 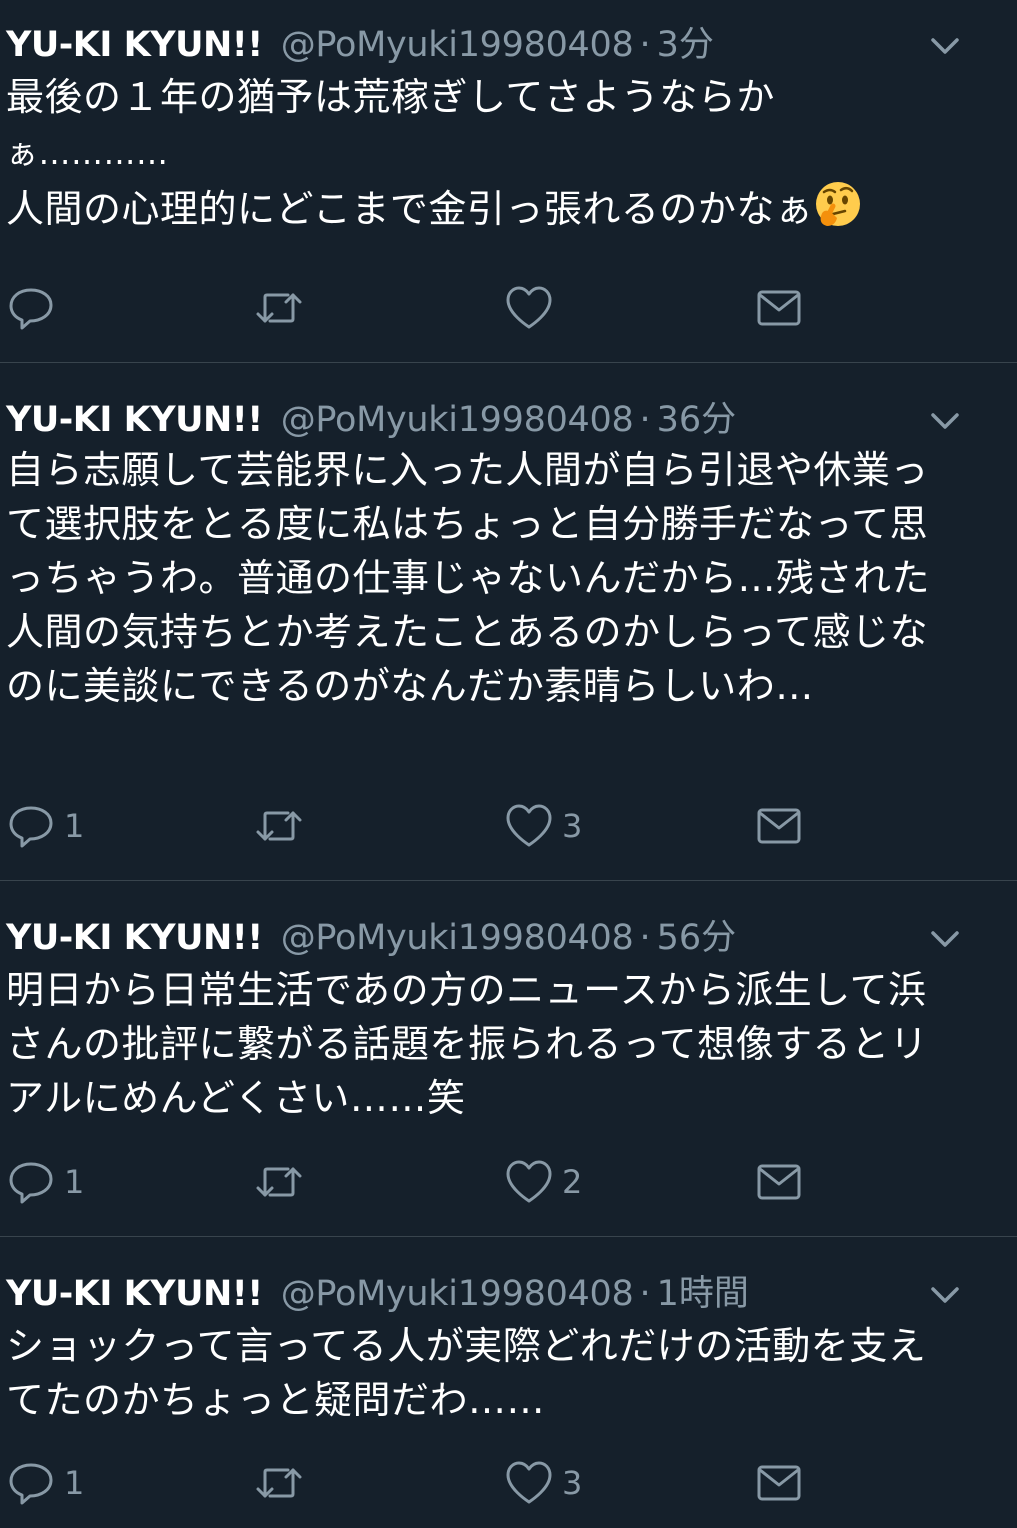 What do you see at coordinates (838, 205) in the screenshot?
I see `thinking-face-emoji` at bounding box center [838, 205].